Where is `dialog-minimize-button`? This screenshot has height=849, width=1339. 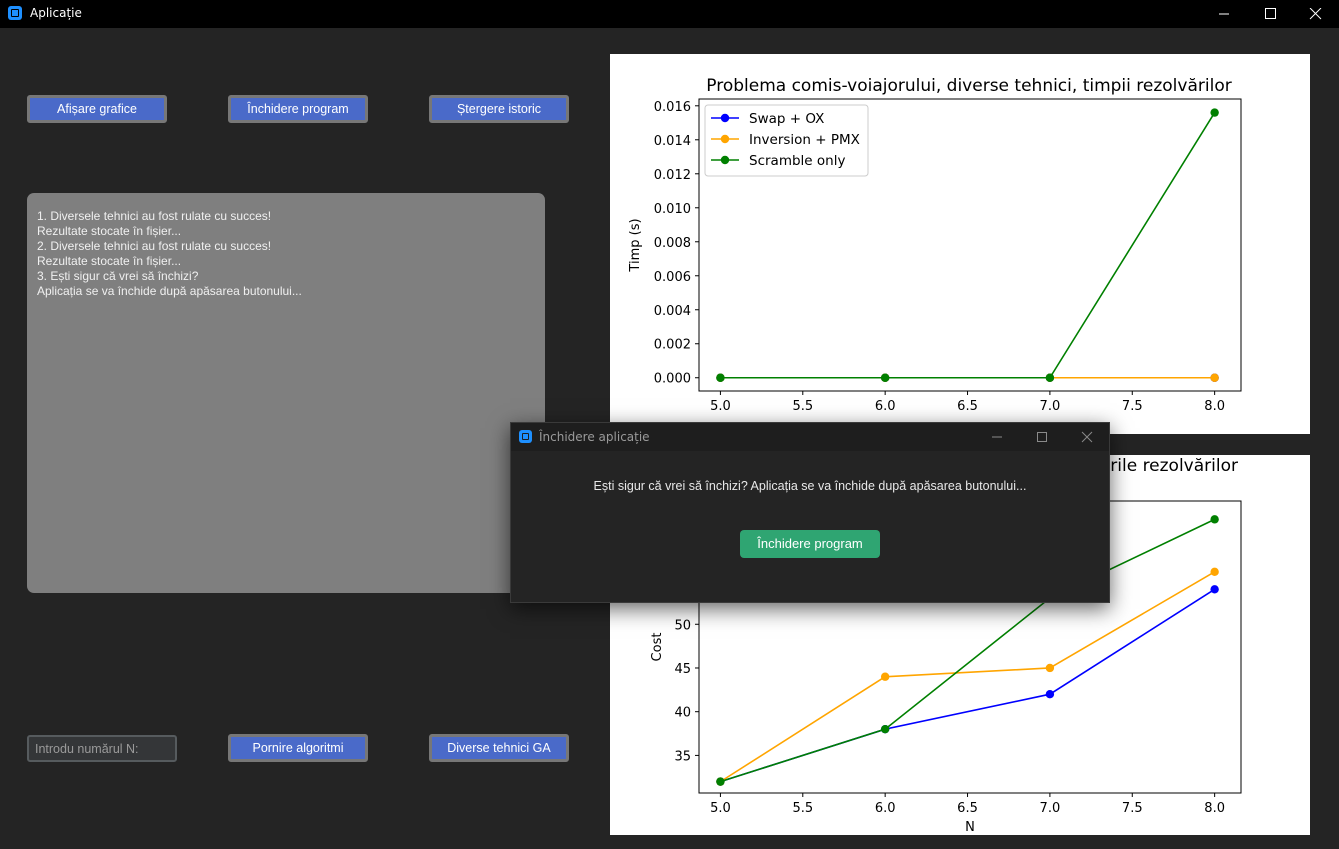
dialog-minimize-button is located at coordinates (996, 437).